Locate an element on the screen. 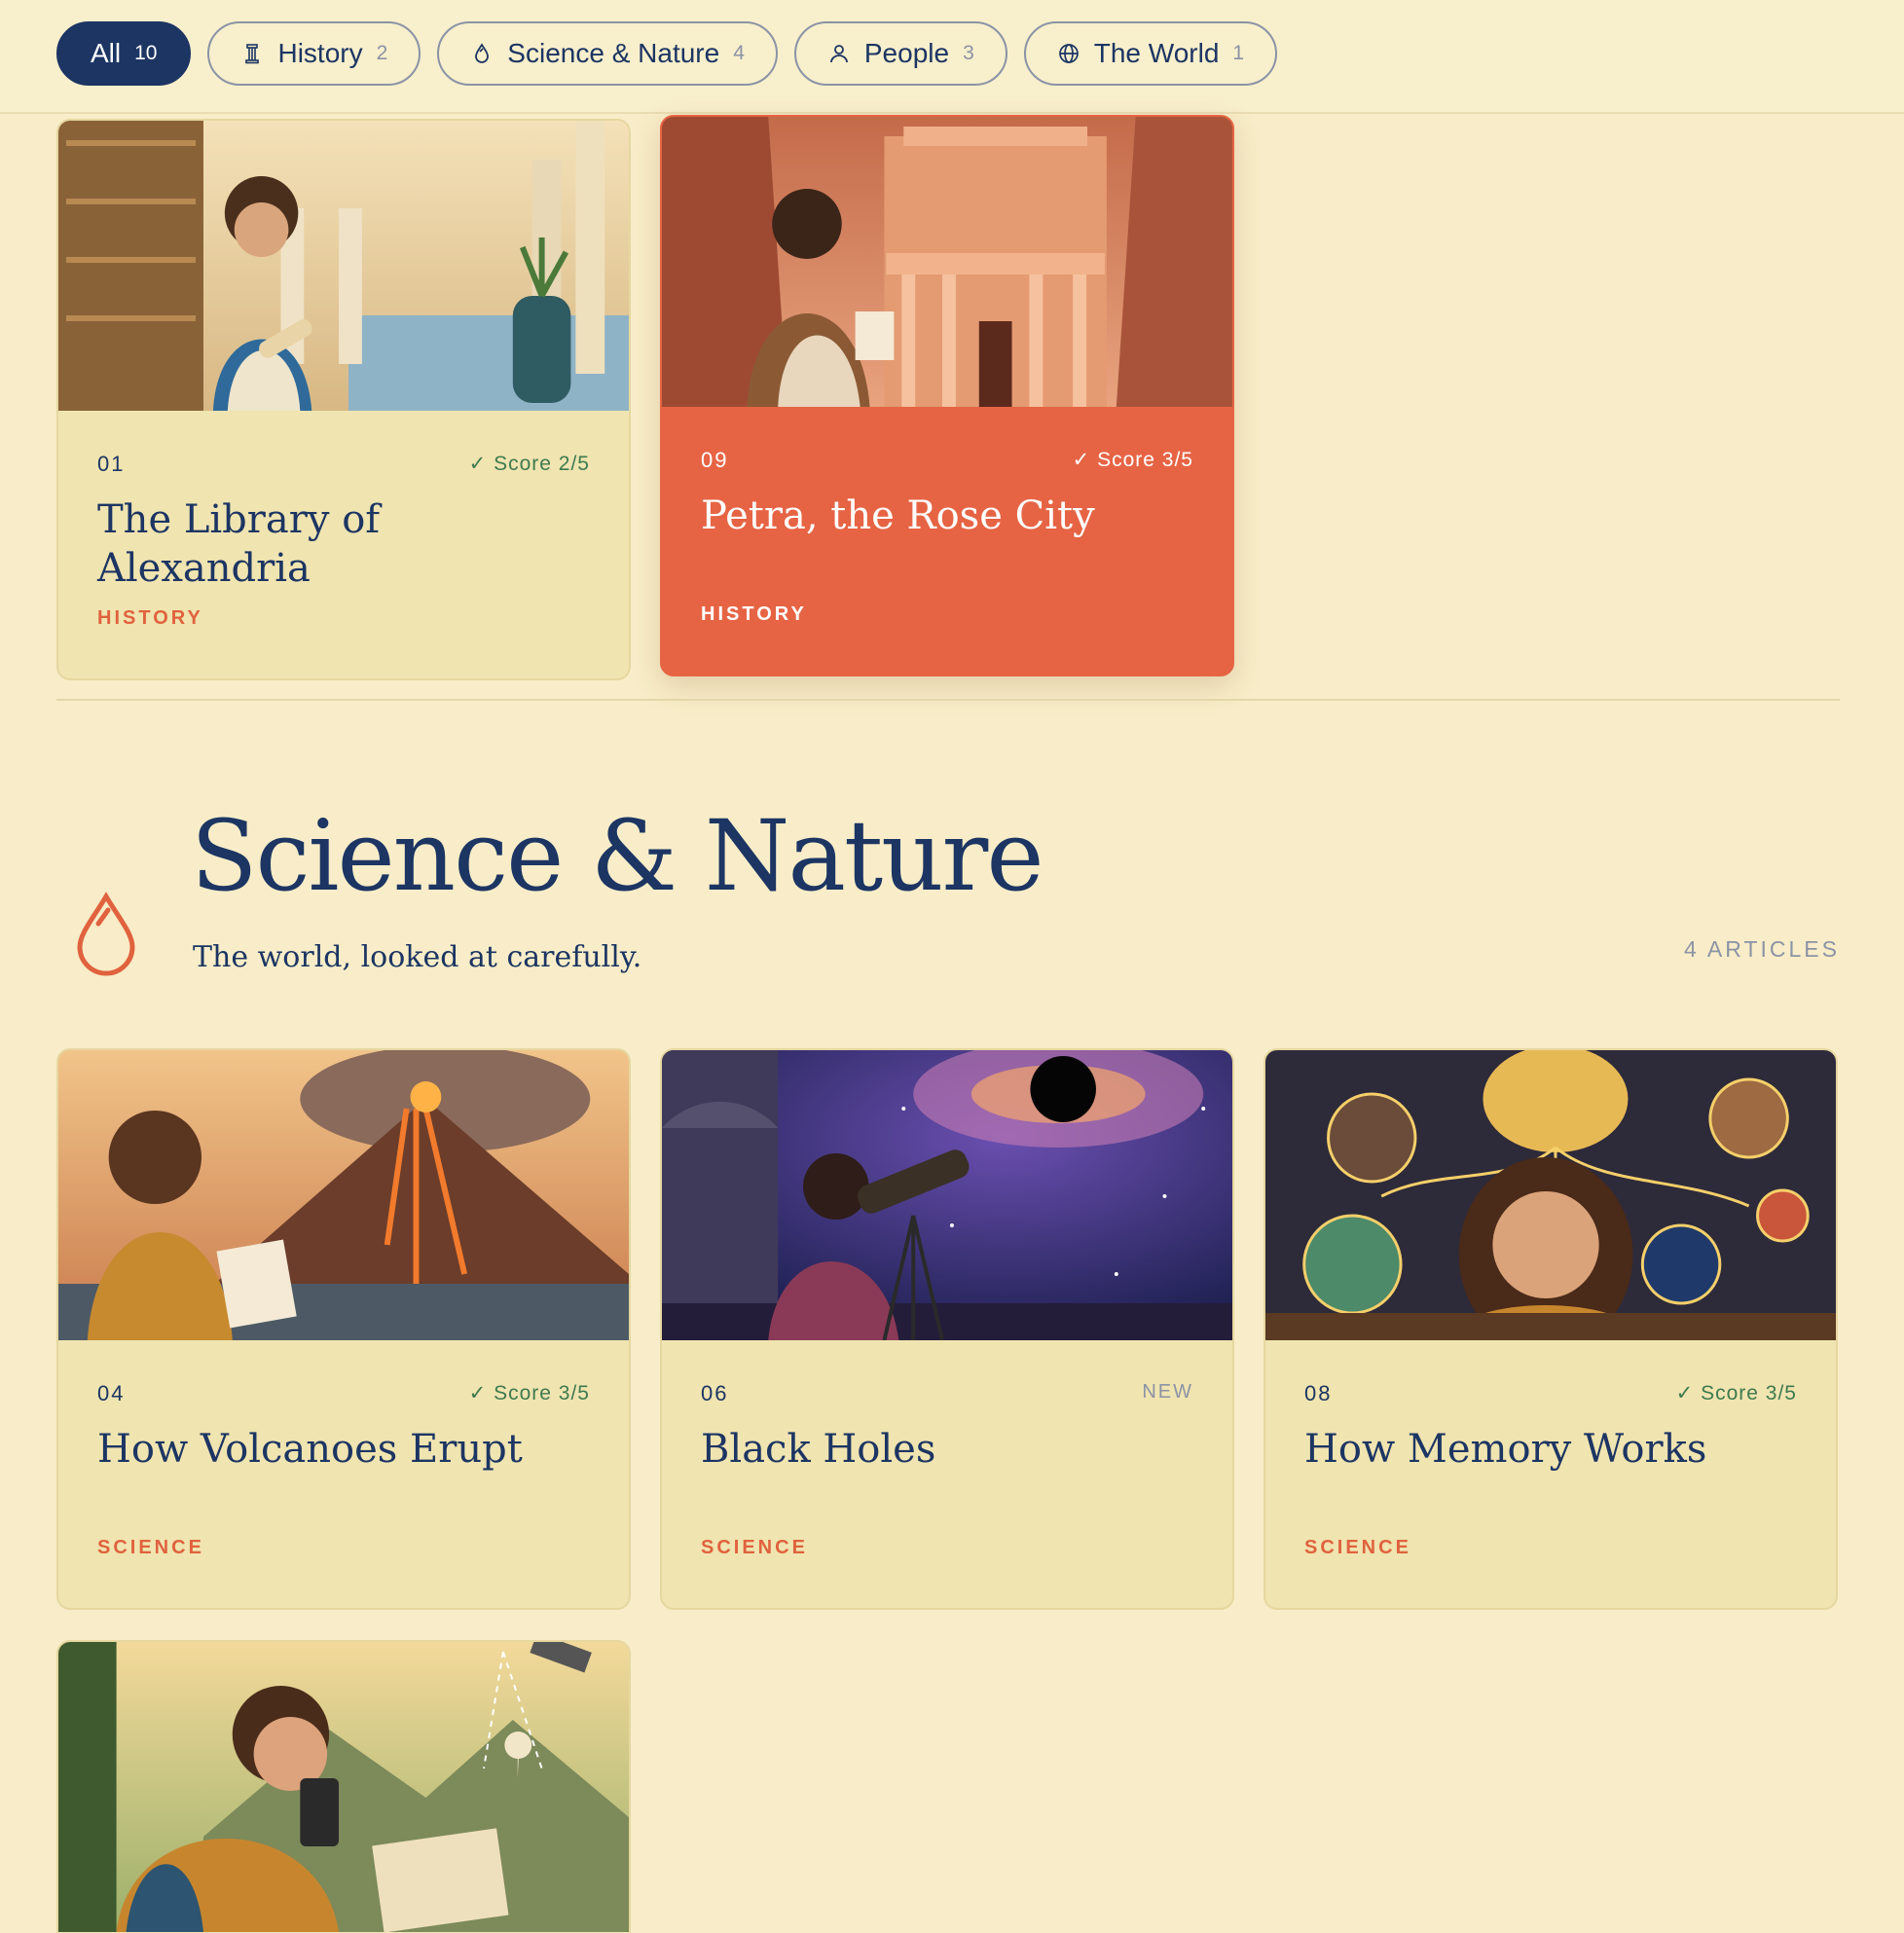  person-icon is located at coordinates (839, 53).